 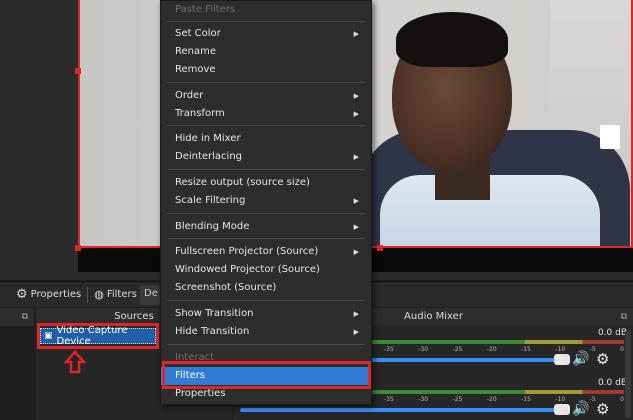 I want to click on menu-item-label: Scale Filtering, so click(x=210, y=200).